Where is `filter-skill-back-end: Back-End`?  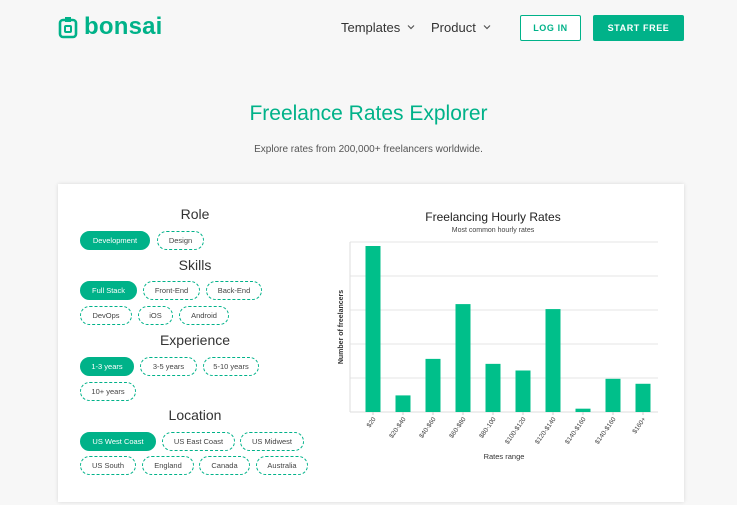 filter-skill-back-end: Back-End is located at coordinates (234, 290).